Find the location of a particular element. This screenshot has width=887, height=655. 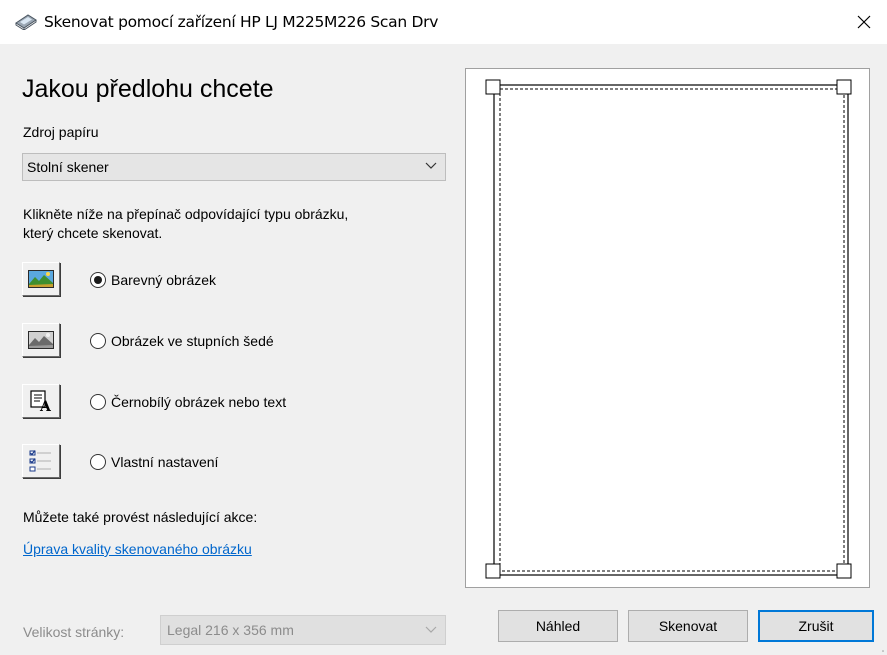

svg-text: A is located at coordinates (45, 406).